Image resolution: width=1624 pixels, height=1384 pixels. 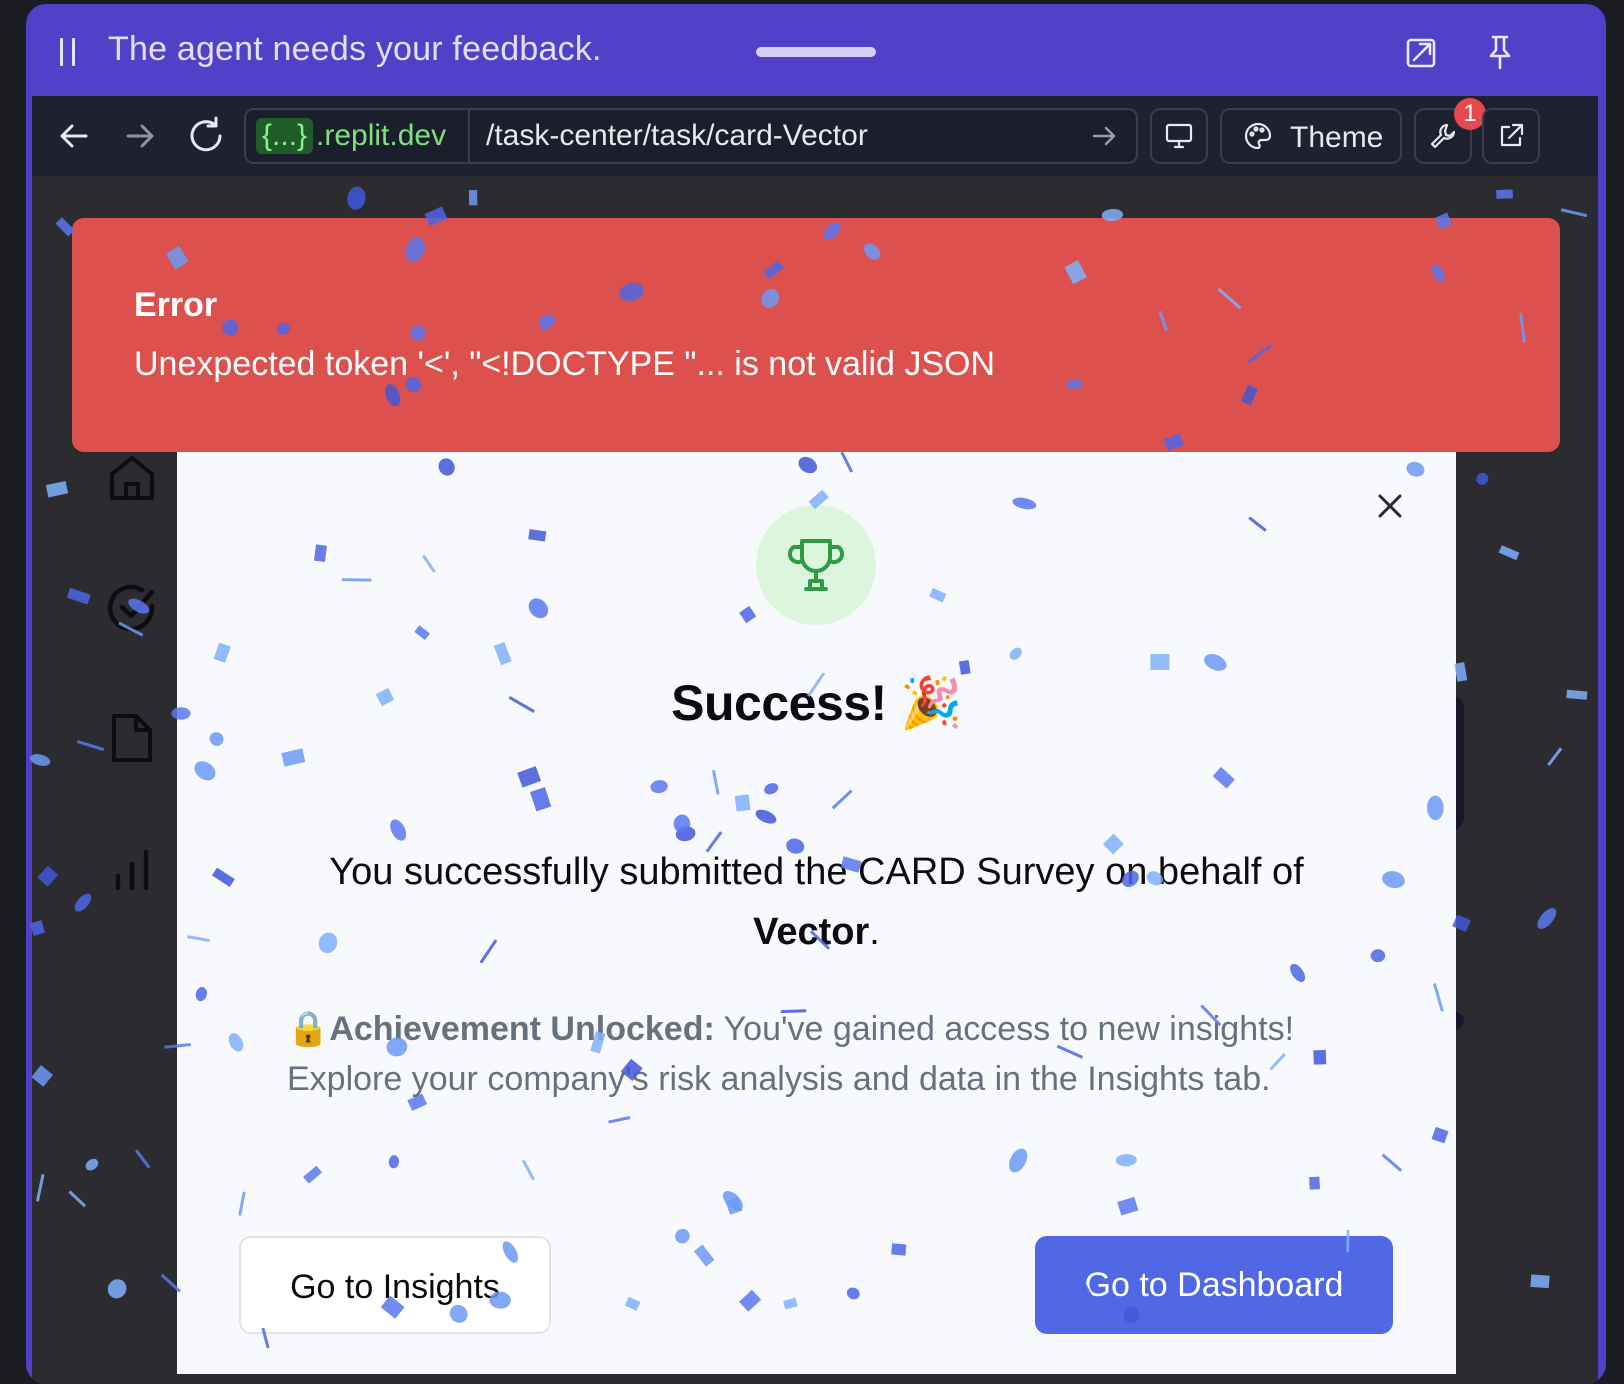 I want to click on trophy-badge, so click(x=816, y=565).